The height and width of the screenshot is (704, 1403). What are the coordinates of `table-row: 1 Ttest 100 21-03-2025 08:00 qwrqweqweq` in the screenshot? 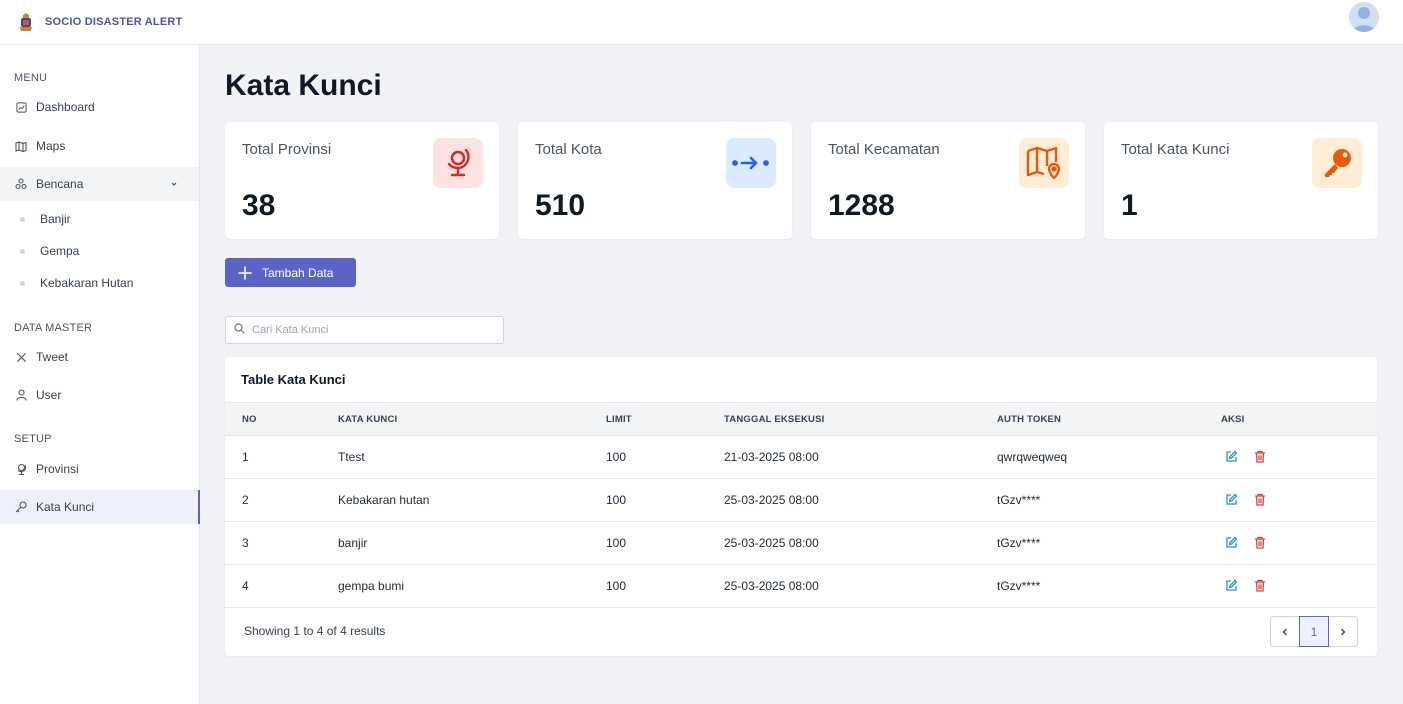 It's located at (801, 457).